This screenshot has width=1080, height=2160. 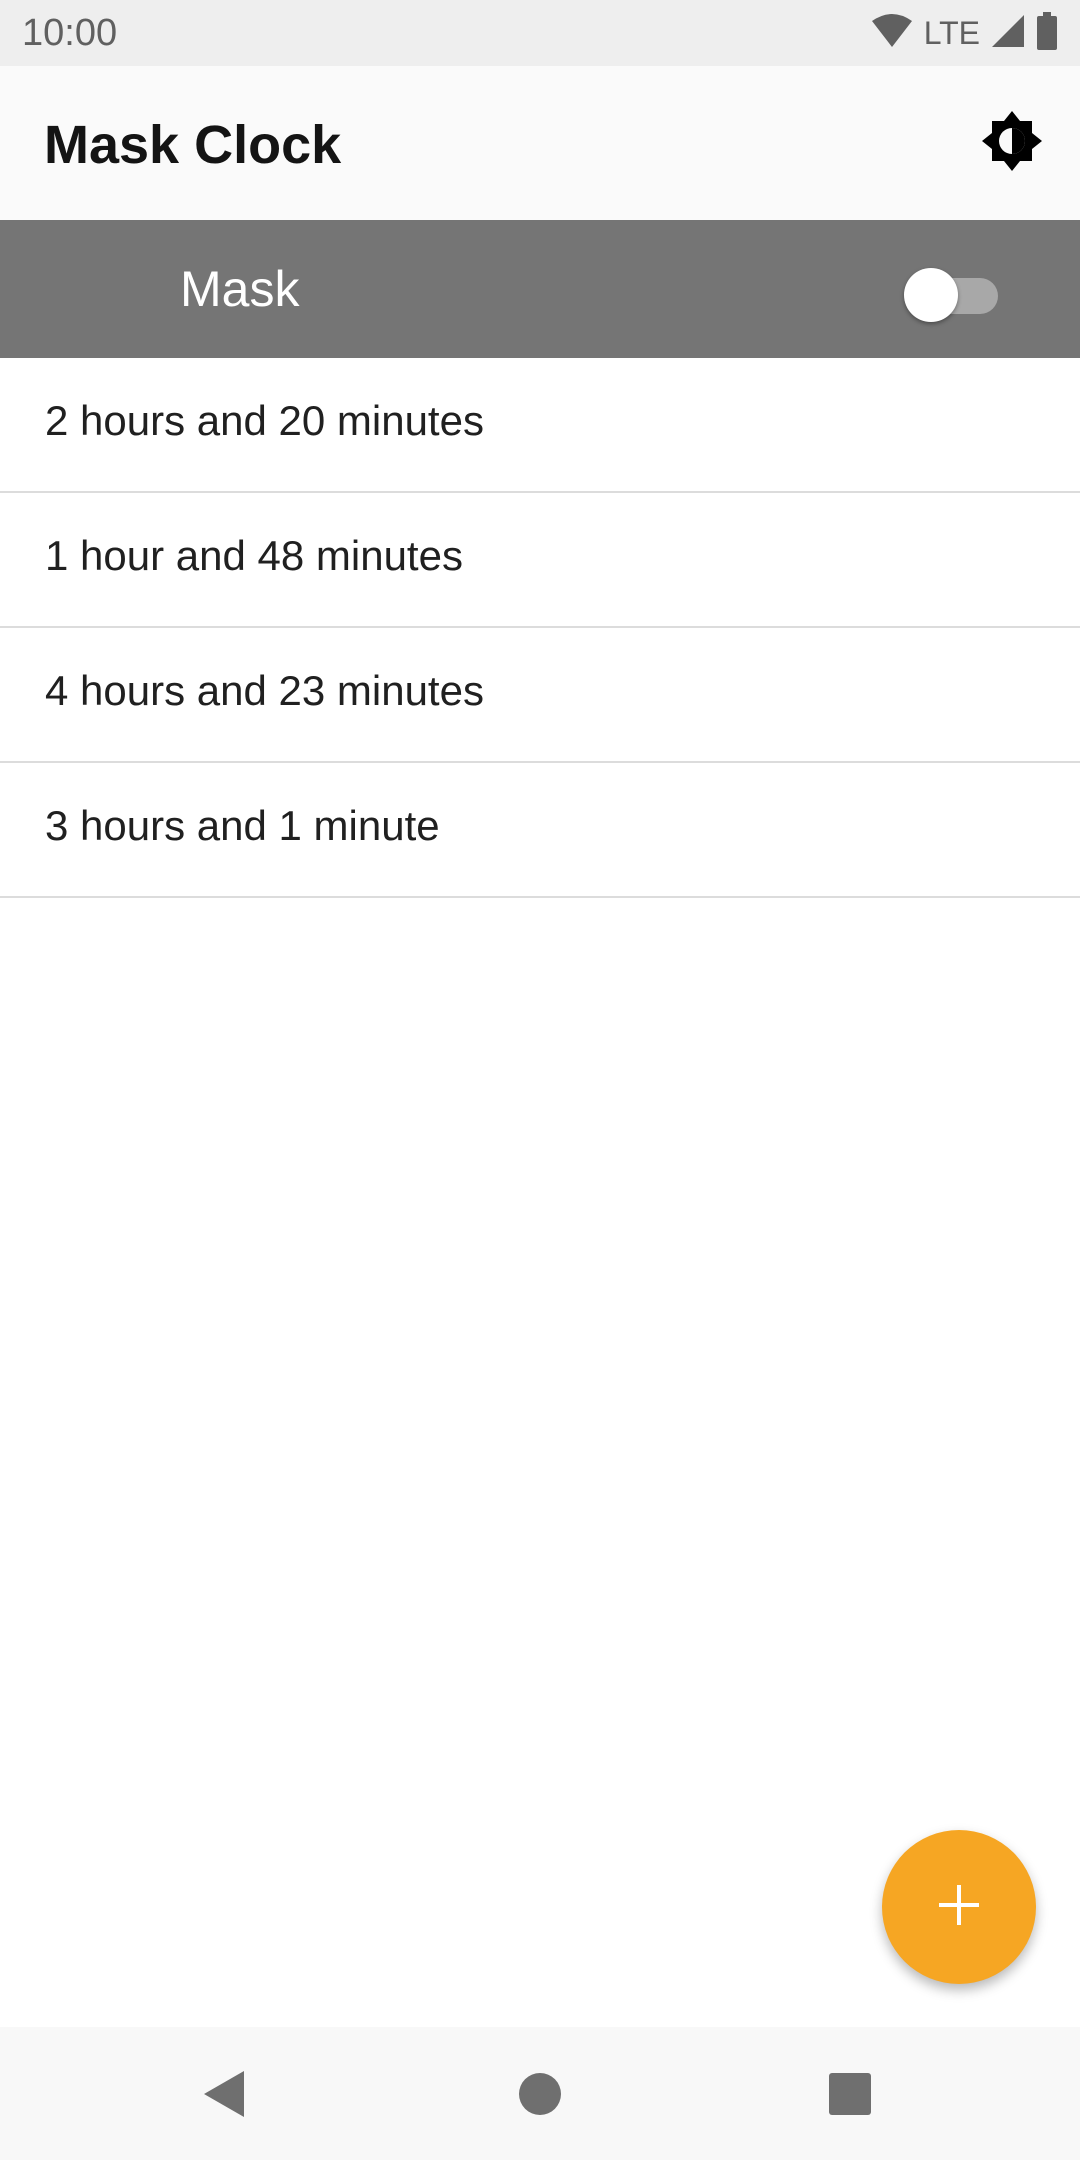 I want to click on back-icon, so click(x=225, y=2097).